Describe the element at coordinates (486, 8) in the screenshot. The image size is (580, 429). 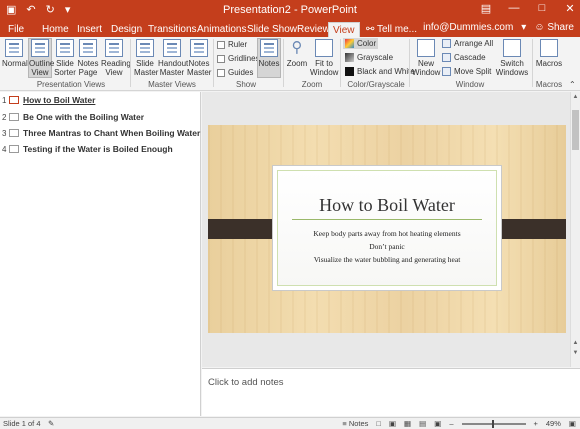
I see `ribbon-display-icon: ▤` at that location.